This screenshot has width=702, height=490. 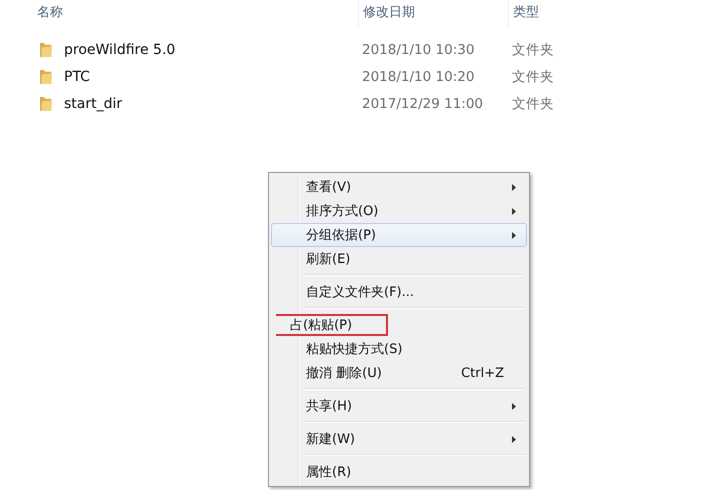 What do you see at coordinates (399, 259) in the screenshot?
I see `menu-item: 刷新(E)` at bounding box center [399, 259].